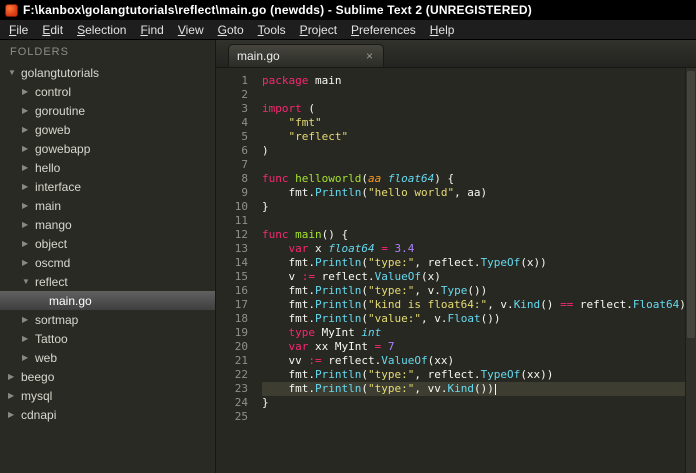 This screenshot has width=696, height=473. I want to click on tree-item-mysql: ▶ mysql, so click(107, 395).